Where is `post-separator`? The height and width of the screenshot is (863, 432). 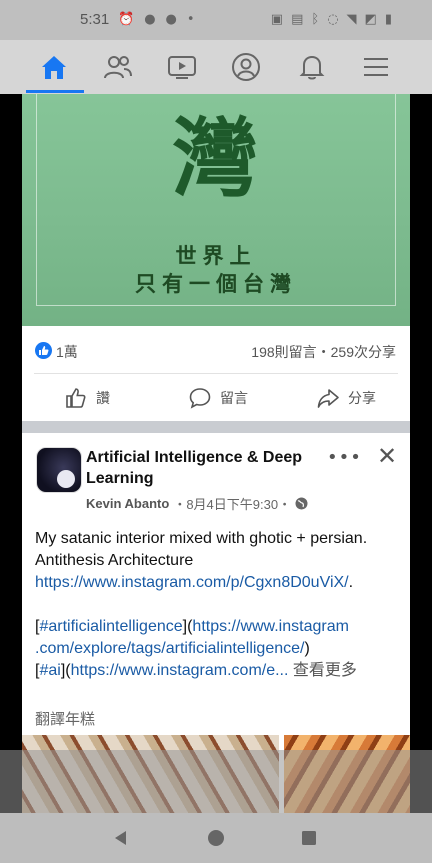 post-separator is located at coordinates (216, 427).